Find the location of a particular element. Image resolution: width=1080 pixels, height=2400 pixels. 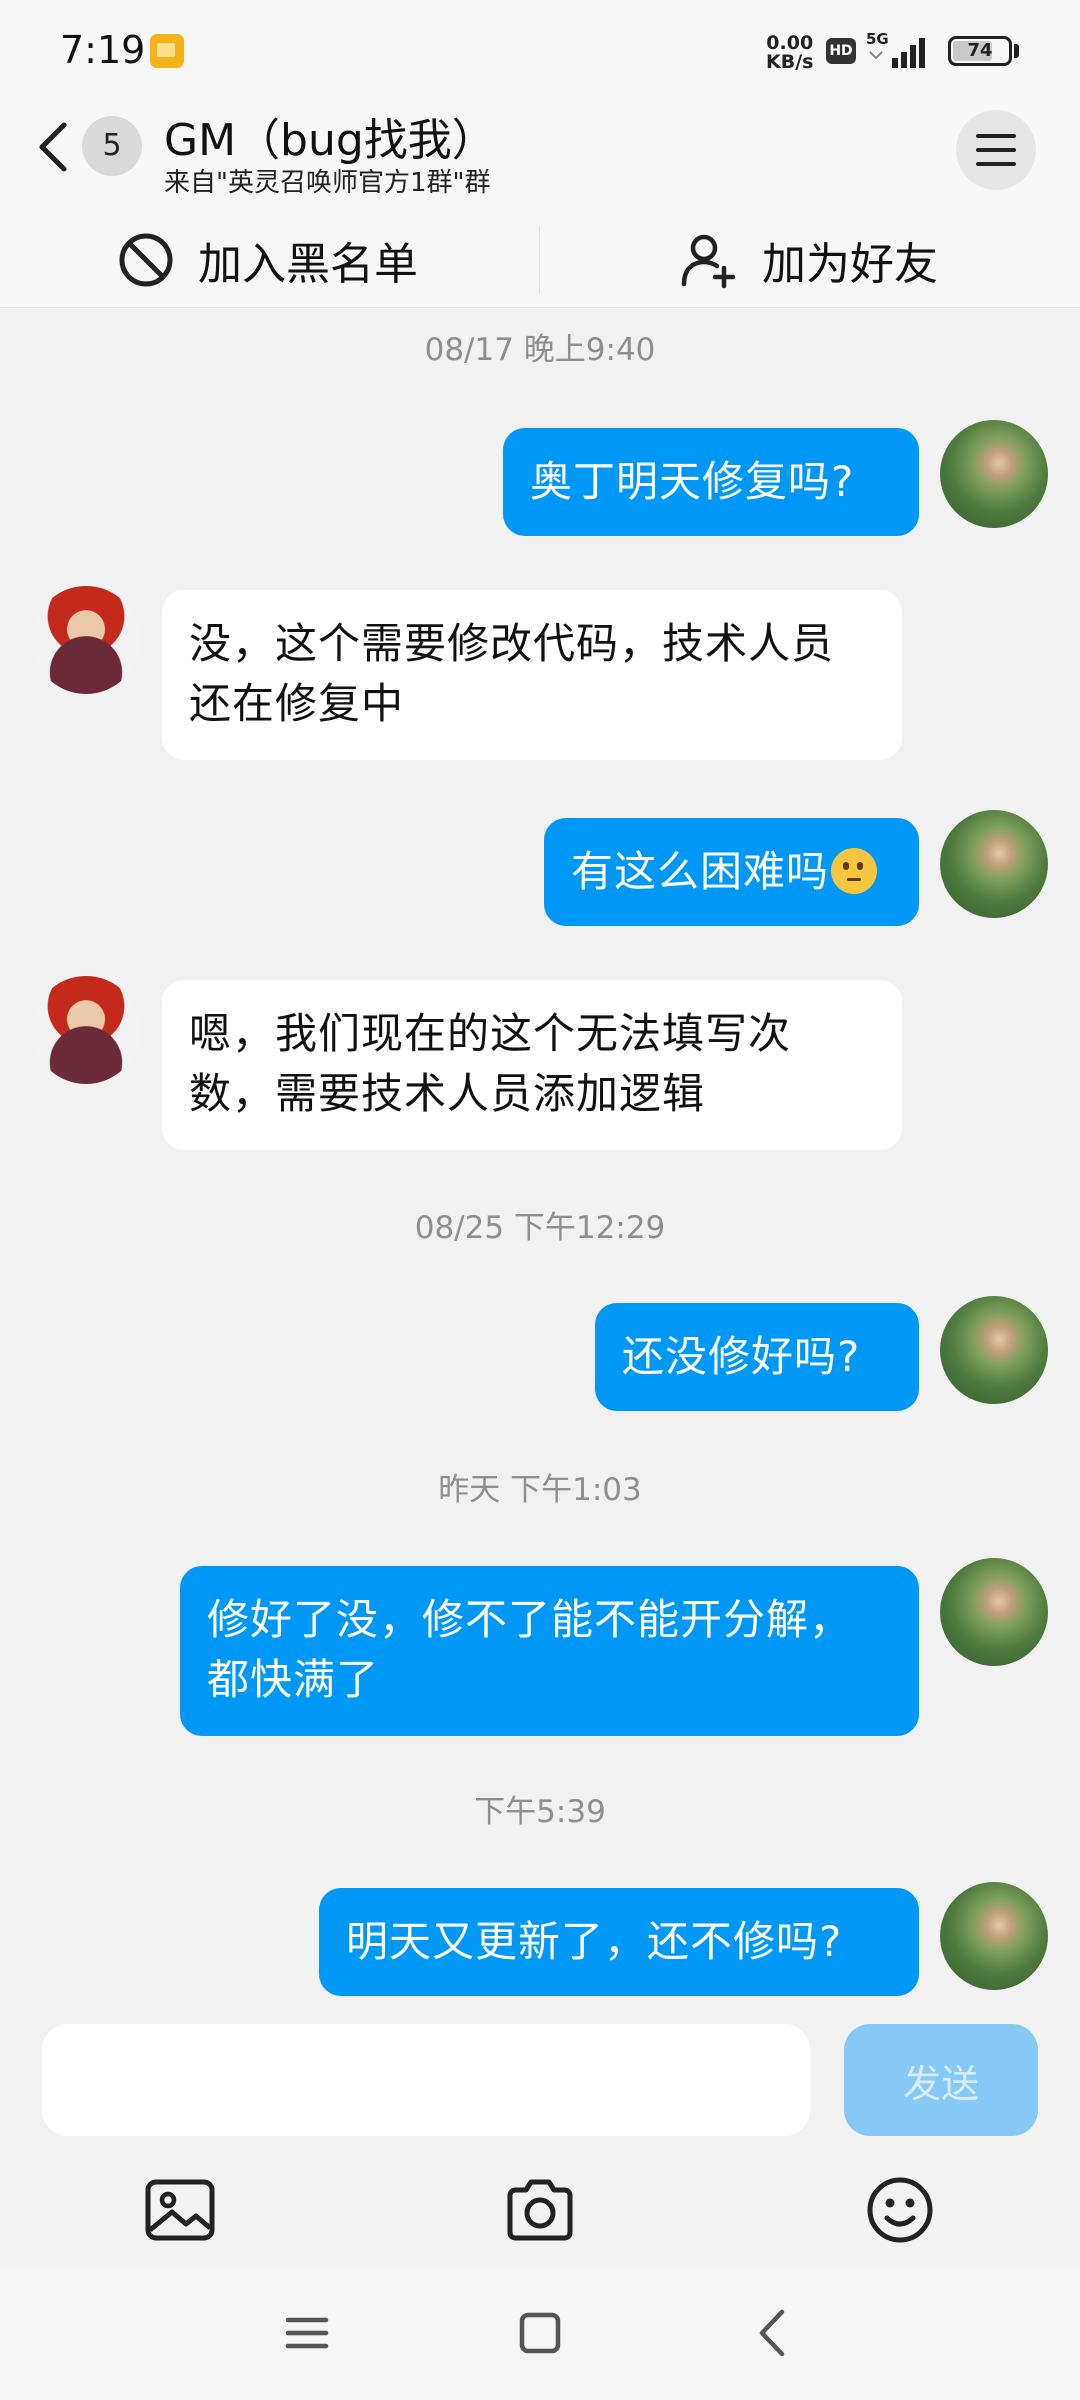

status-time: 7:19 is located at coordinates (103, 50).